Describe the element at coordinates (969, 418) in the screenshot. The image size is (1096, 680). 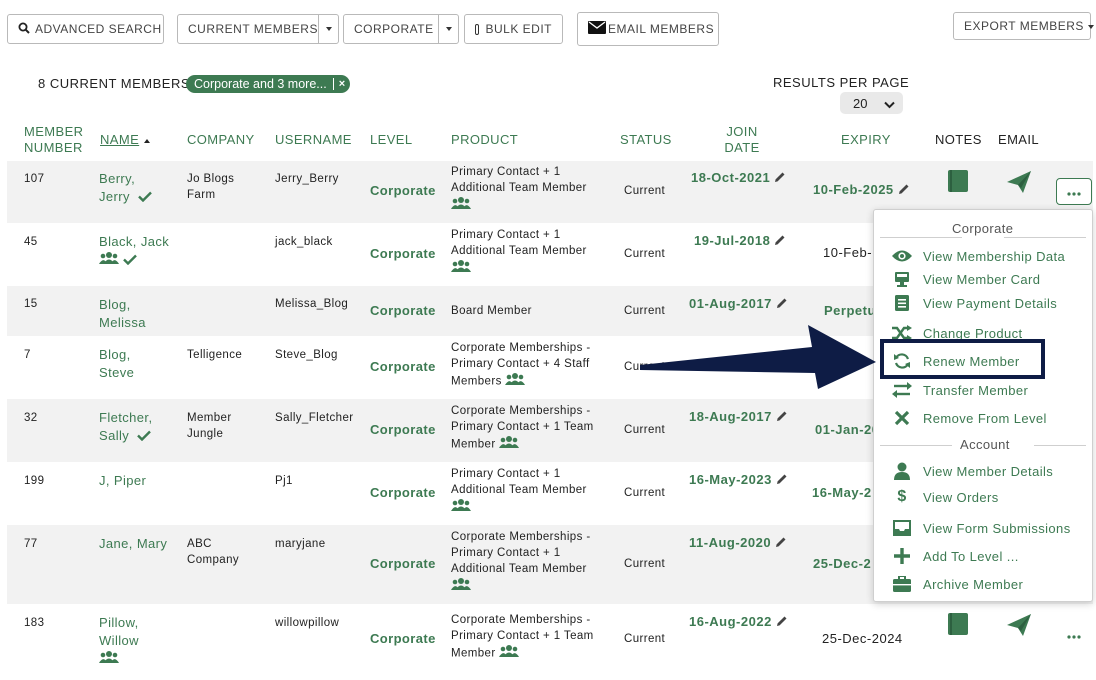
I see `menu-item-remove-from-level: Remove From Level` at that location.